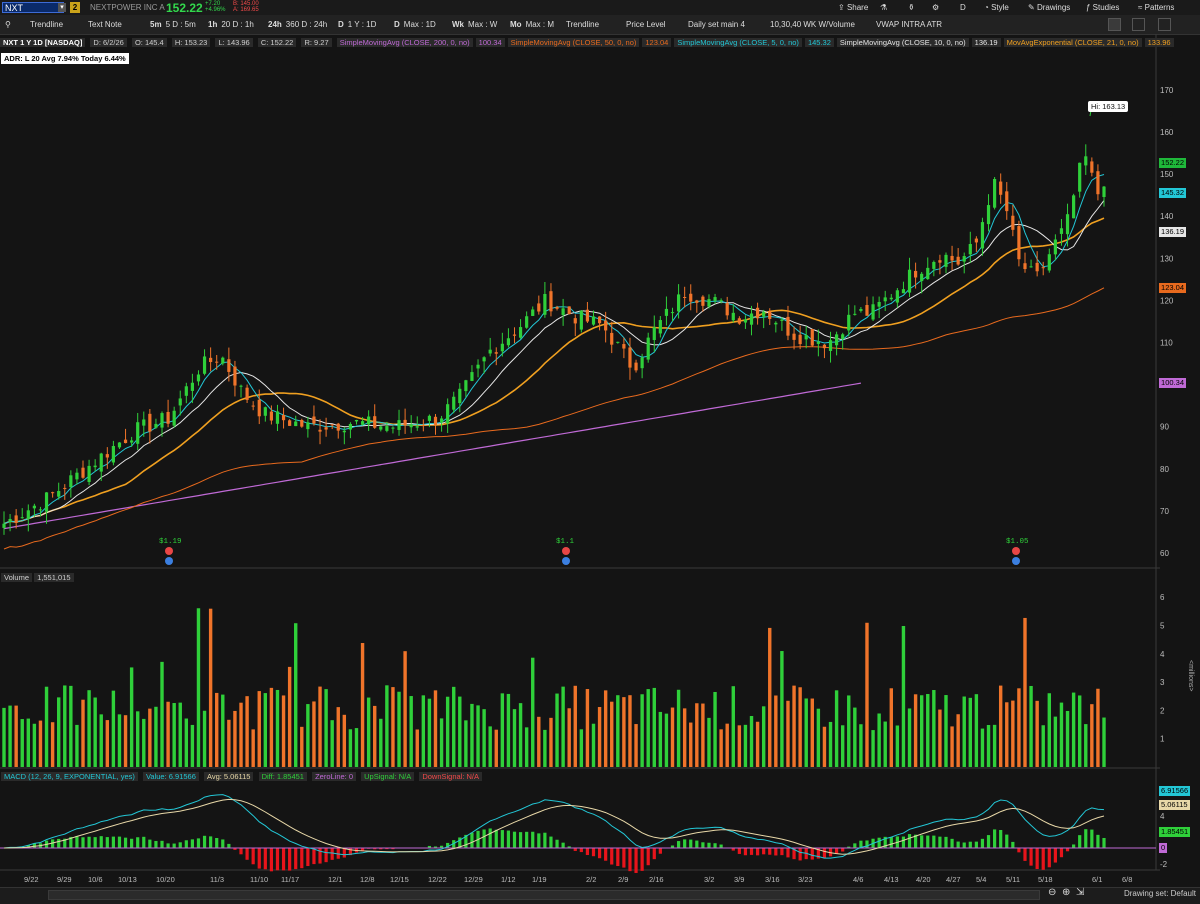  Describe the element at coordinates (357, 24) in the screenshot. I see `tool-5: D1 Y : 1D` at that location.